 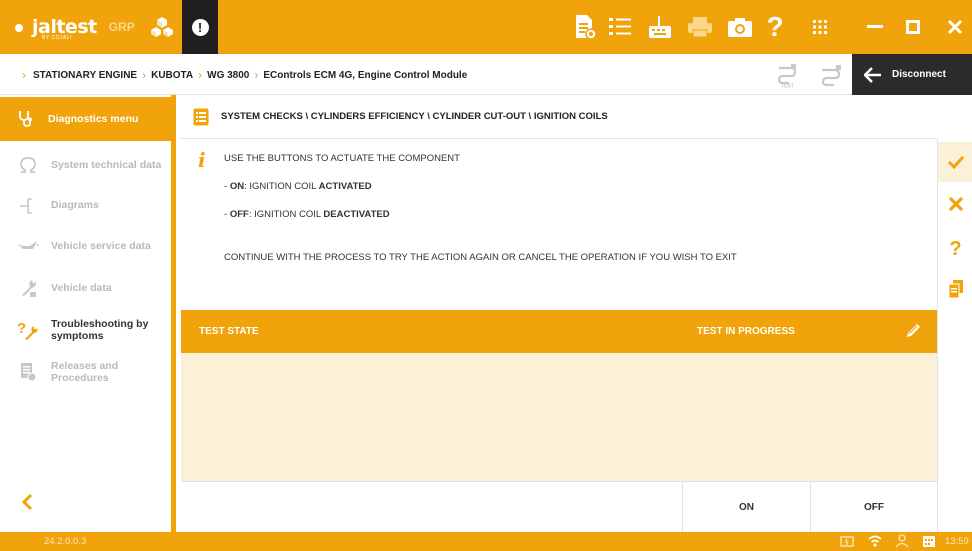 I want to click on documents-button, so click(x=955, y=289).